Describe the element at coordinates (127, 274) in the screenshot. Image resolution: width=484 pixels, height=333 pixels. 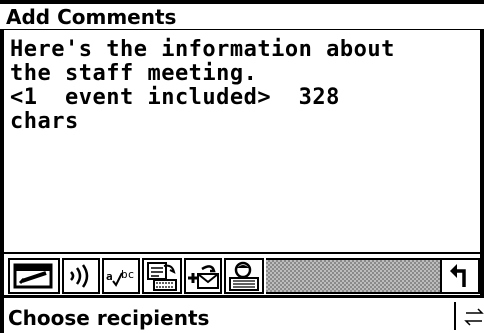
I see `svg-text: bc` at that location.